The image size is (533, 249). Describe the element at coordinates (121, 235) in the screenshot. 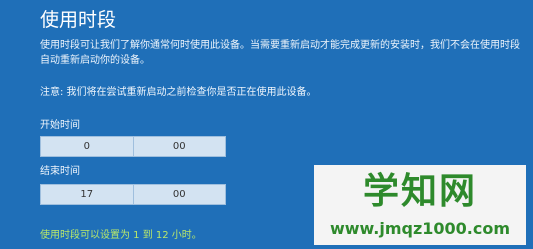

I see `active-hours-range-hint: 使用时段可以设置为 1 到 12 小时。` at that location.